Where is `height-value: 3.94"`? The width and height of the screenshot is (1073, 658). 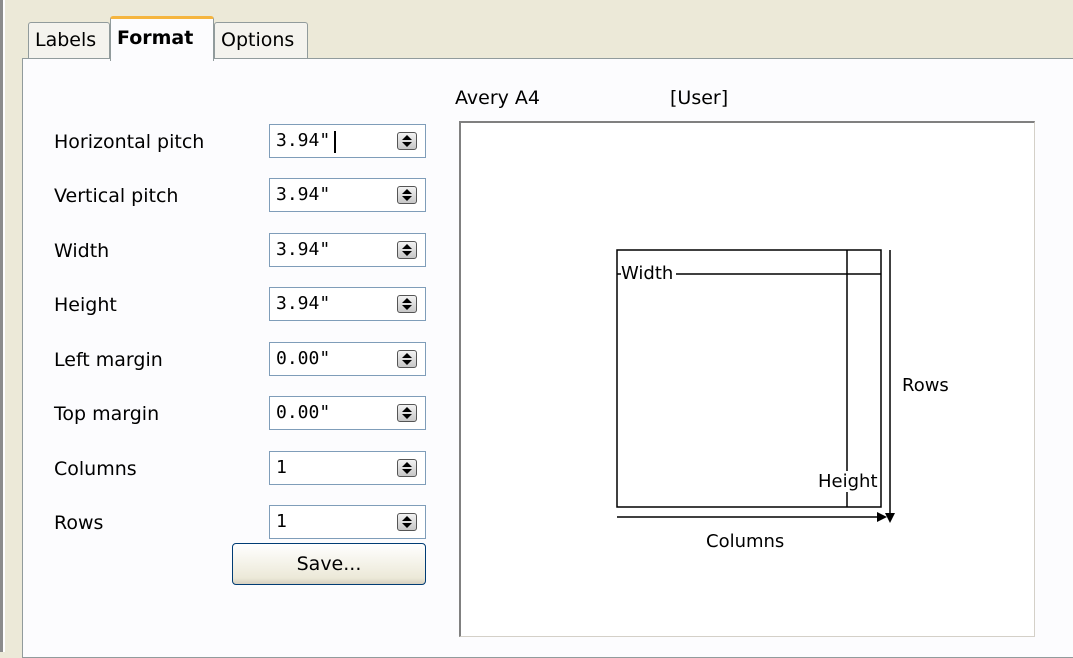
height-value: 3.94" is located at coordinates (303, 303).